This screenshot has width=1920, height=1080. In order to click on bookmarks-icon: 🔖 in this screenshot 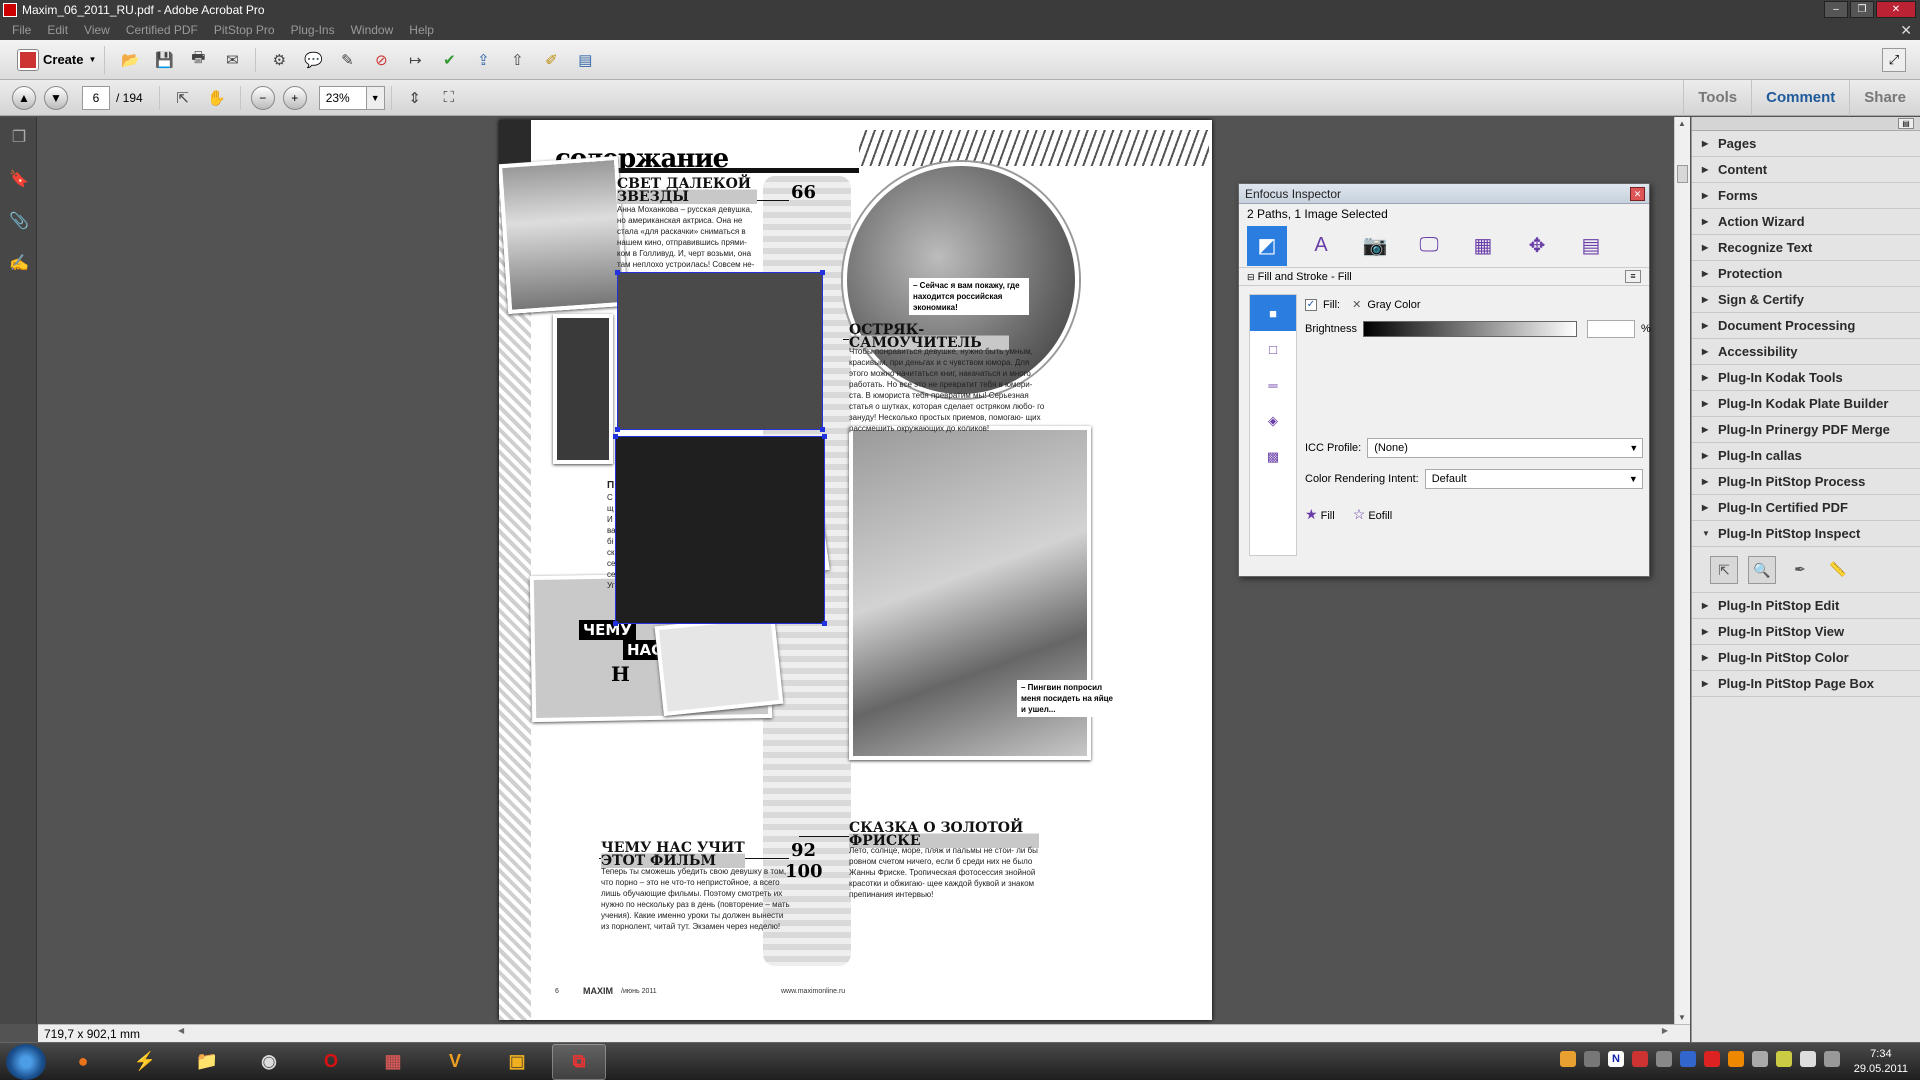, I will do `click(19, 180)`.